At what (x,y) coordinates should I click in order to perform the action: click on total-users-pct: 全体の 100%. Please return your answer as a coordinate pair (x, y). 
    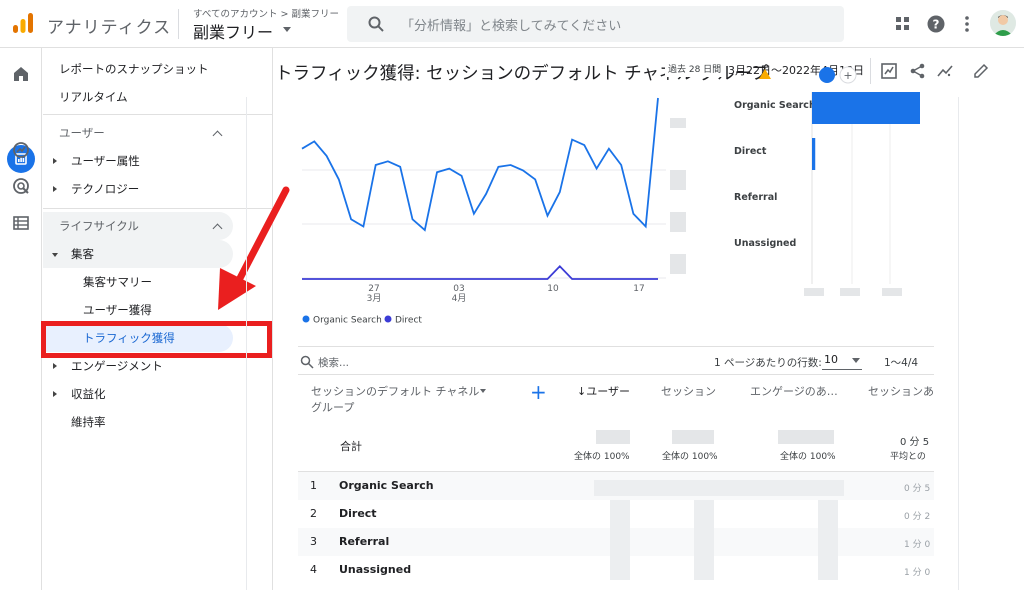
    Looking at the image, I should click on (602, 457).